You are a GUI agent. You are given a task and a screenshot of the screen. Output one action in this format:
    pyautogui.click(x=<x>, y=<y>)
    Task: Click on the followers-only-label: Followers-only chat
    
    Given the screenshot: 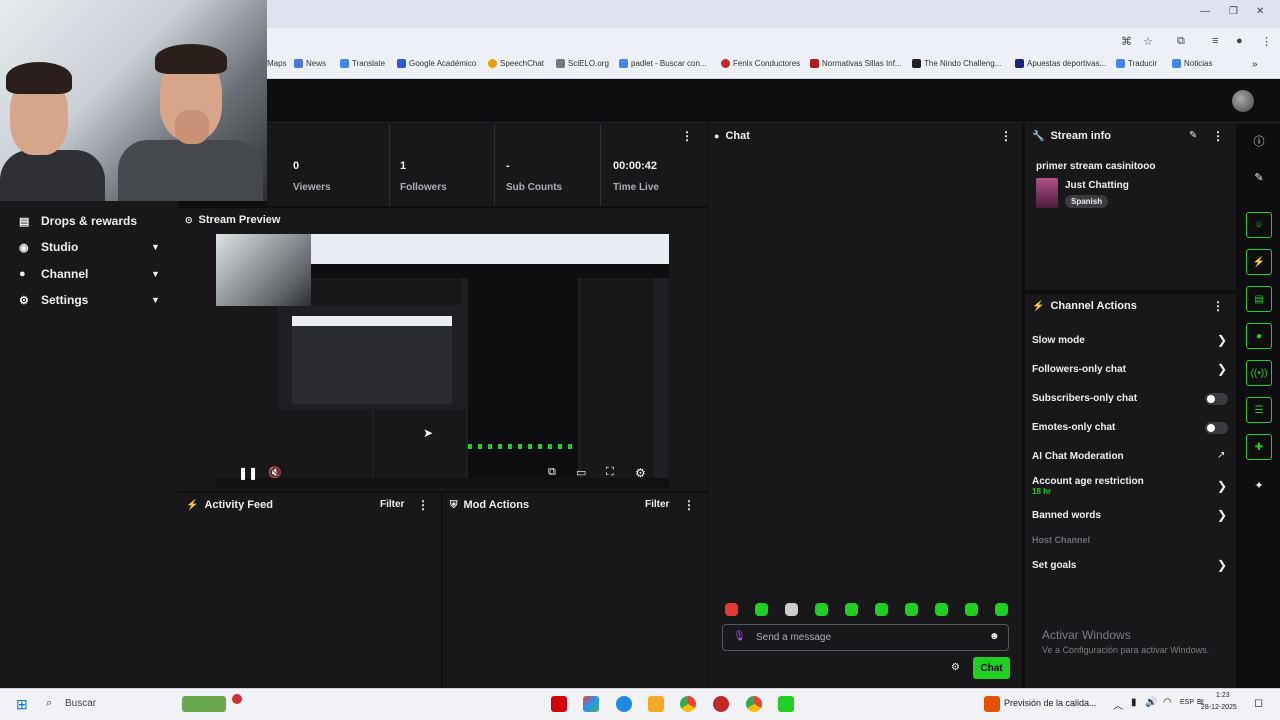 What is the action you would take?
    pyautogui.click(x=1079, y=369)
    